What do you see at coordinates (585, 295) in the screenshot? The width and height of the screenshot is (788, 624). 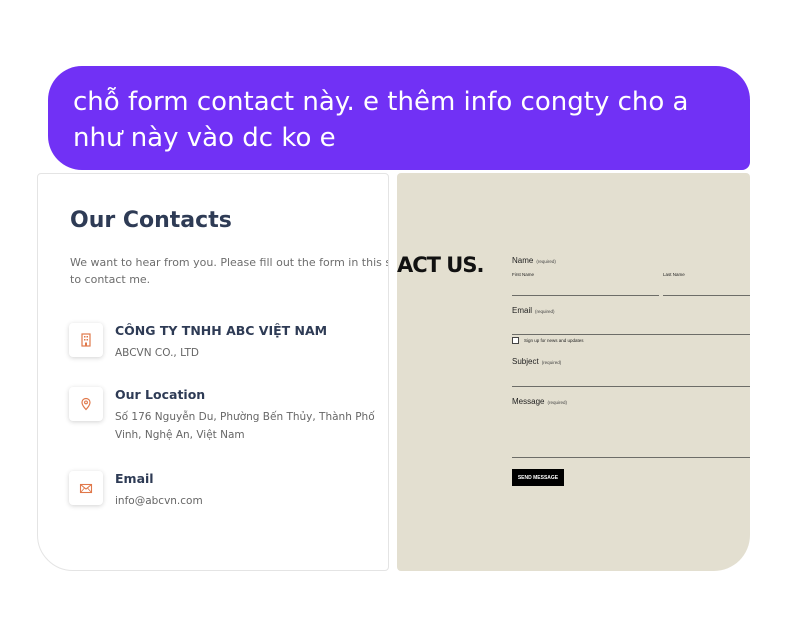 I see `first-name-input` at bounding box center [585, 295].